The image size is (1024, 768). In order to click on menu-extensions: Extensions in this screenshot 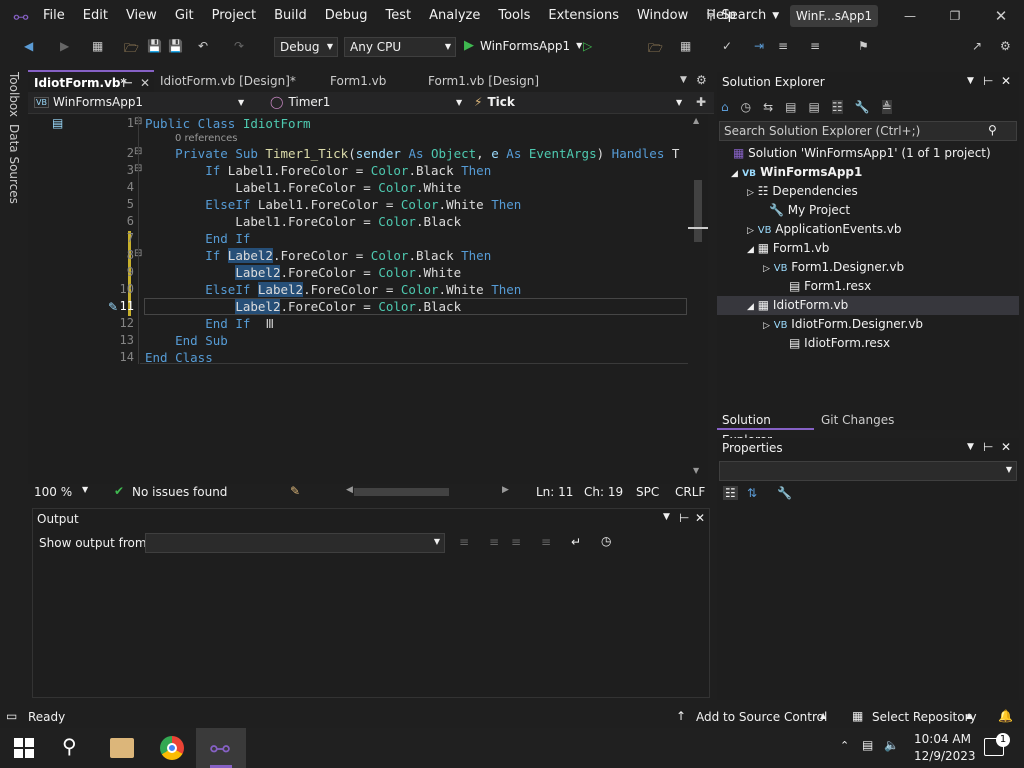, I will do `click(583, 16)`.